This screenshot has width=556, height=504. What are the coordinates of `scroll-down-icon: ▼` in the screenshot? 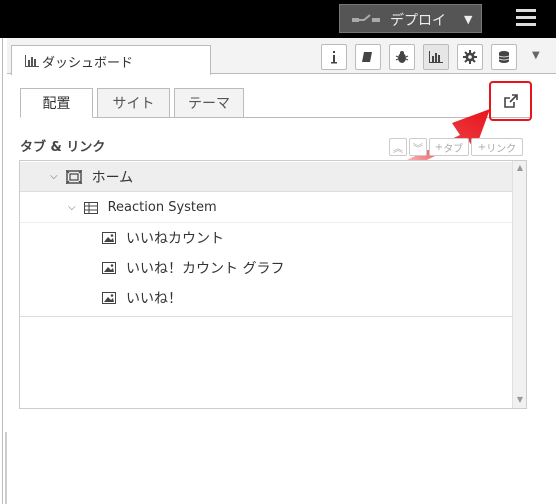 It's located at (520, 399).